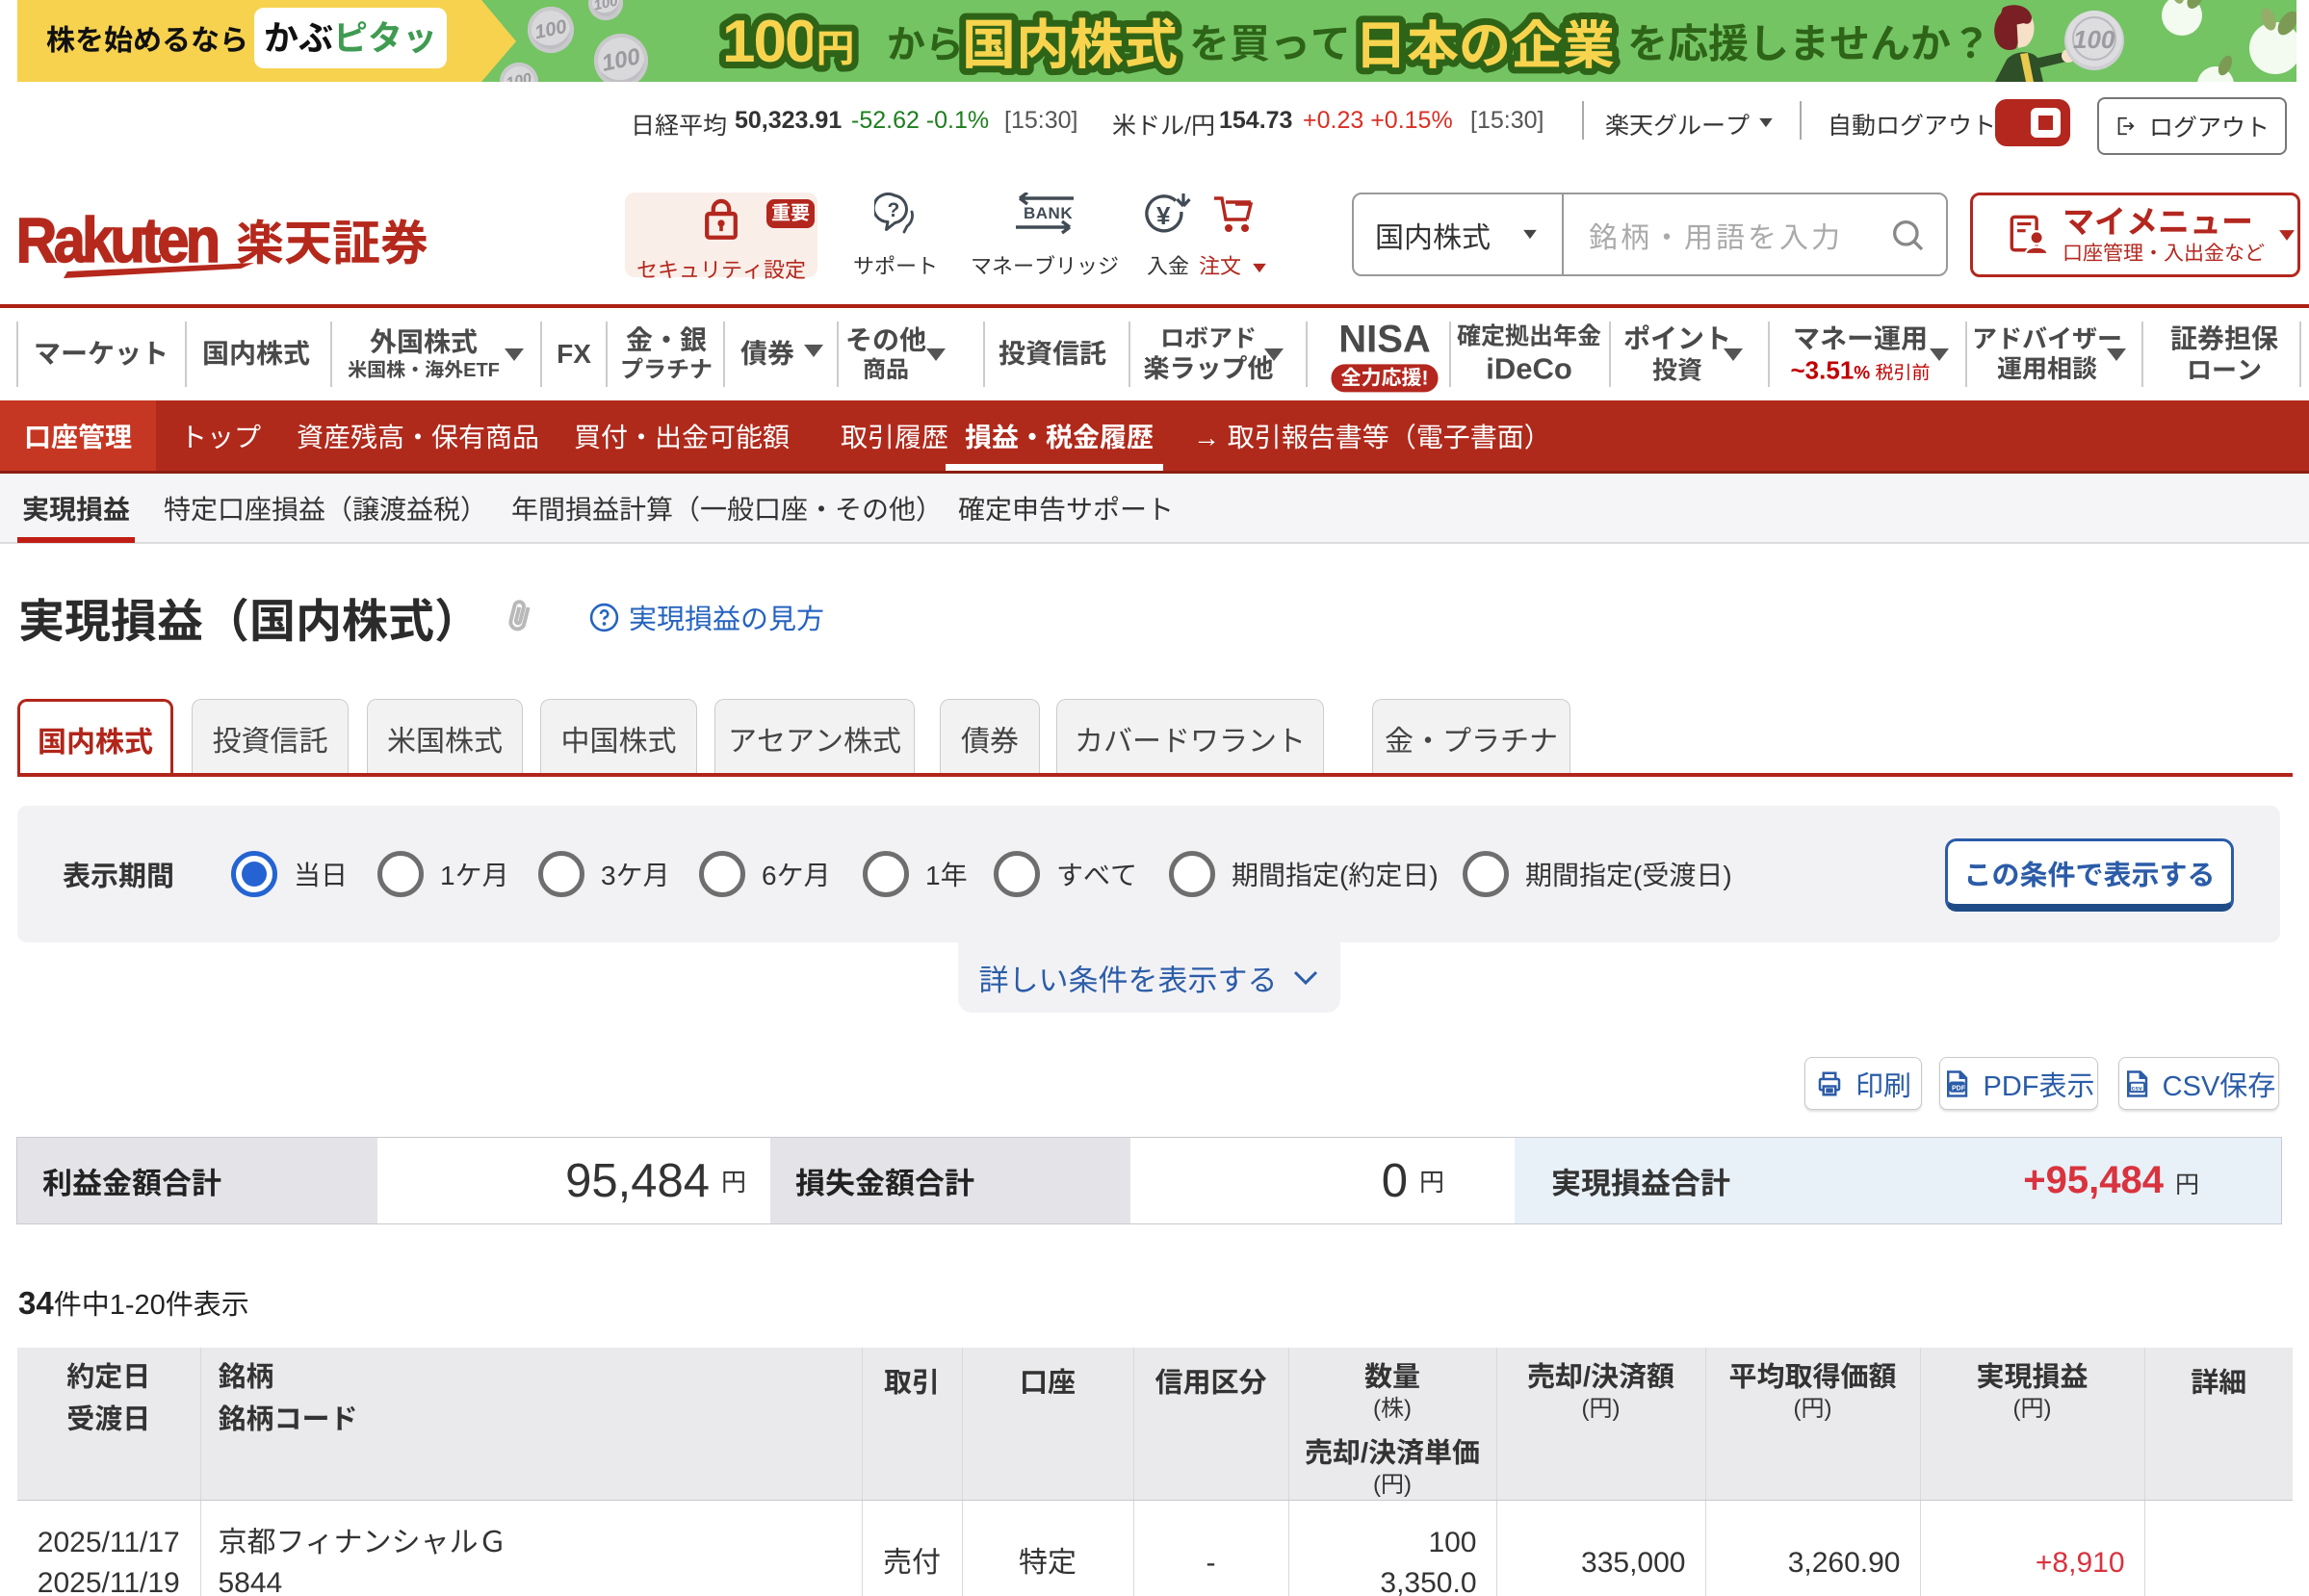  I want to click on svg-text: 国内株式, so click(1070, 45).